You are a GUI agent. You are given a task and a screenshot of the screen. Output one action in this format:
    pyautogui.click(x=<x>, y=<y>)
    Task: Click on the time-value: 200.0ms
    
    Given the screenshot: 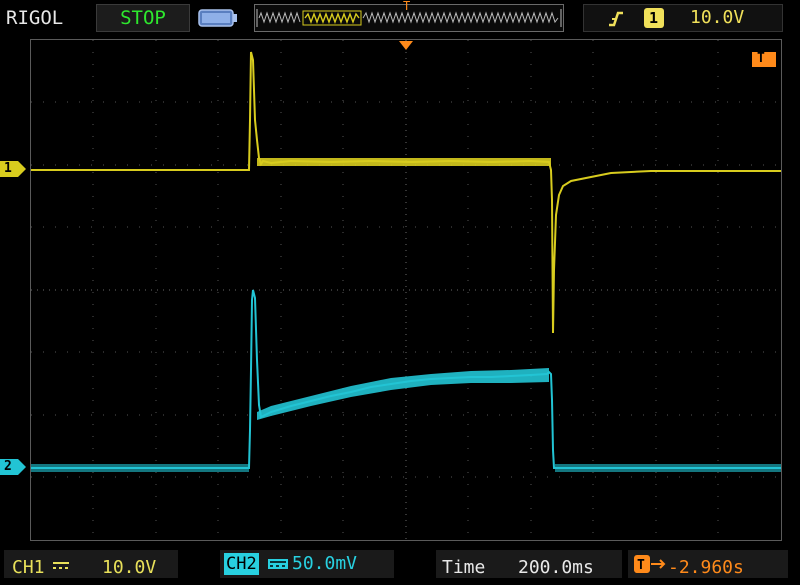 What is the action you would take?
    pyautogui.click(x=556, y=567)
    